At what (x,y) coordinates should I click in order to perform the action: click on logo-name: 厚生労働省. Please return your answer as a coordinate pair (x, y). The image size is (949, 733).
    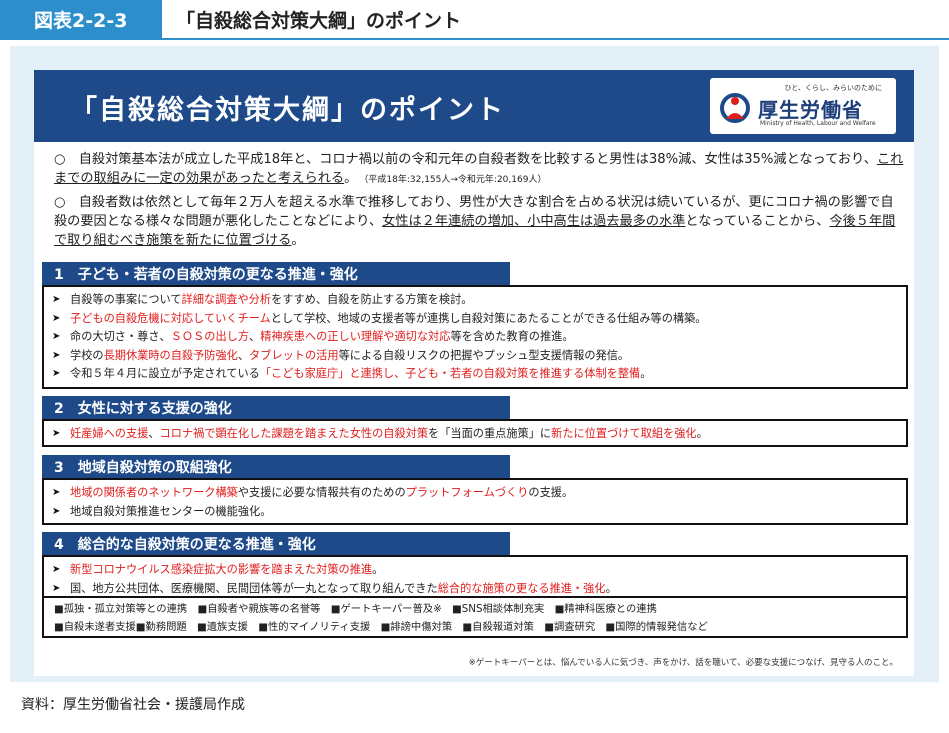
    Looking at the image, I should click on (810, 110).